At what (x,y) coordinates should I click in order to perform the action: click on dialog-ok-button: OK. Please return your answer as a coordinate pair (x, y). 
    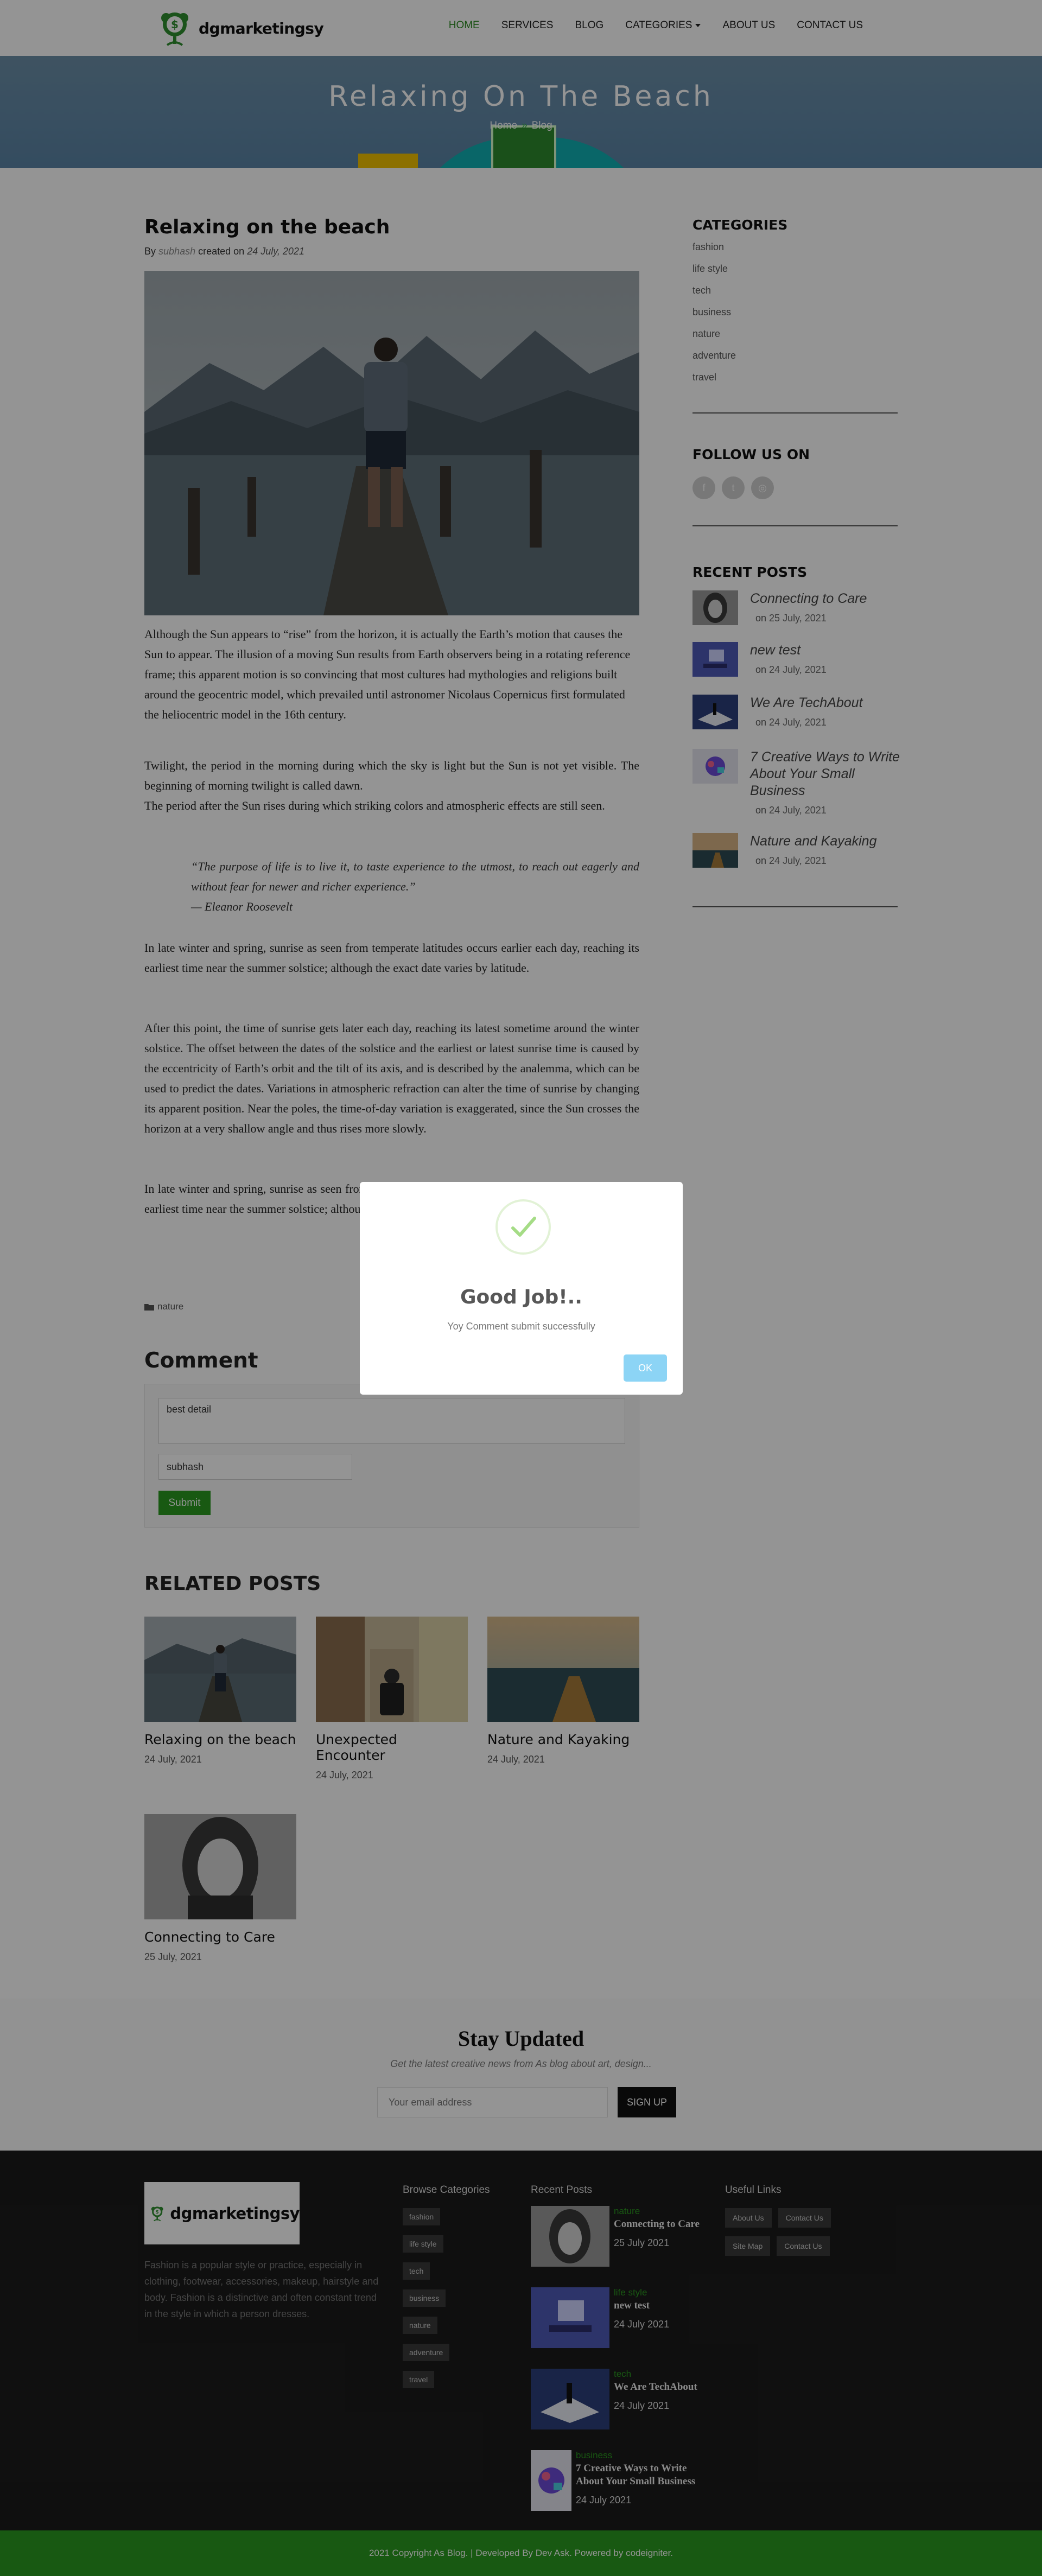
    Looking at the image, I should click on (645, 1368).